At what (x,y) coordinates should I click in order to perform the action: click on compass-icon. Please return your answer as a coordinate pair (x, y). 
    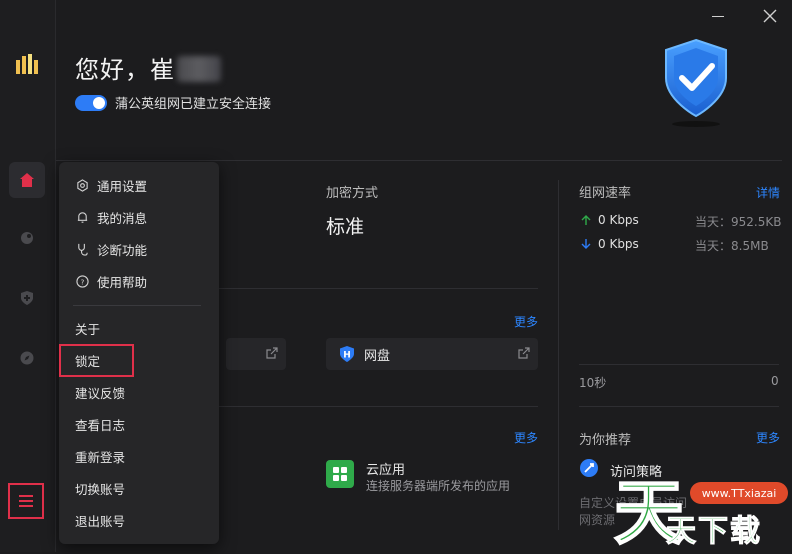
    Looking at the image, I should click on (27, 358).